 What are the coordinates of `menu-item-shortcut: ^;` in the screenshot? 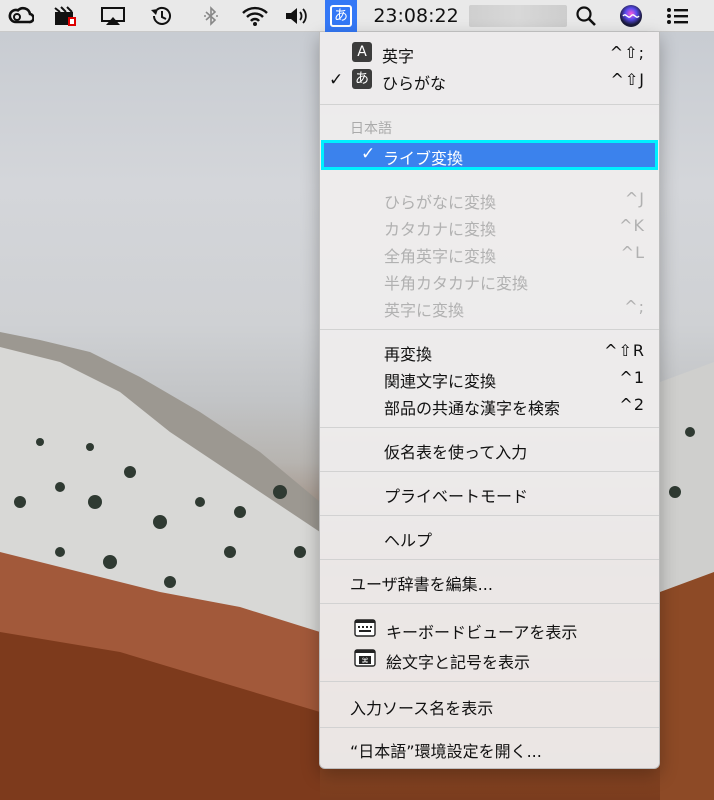 It's located at (634, 306).